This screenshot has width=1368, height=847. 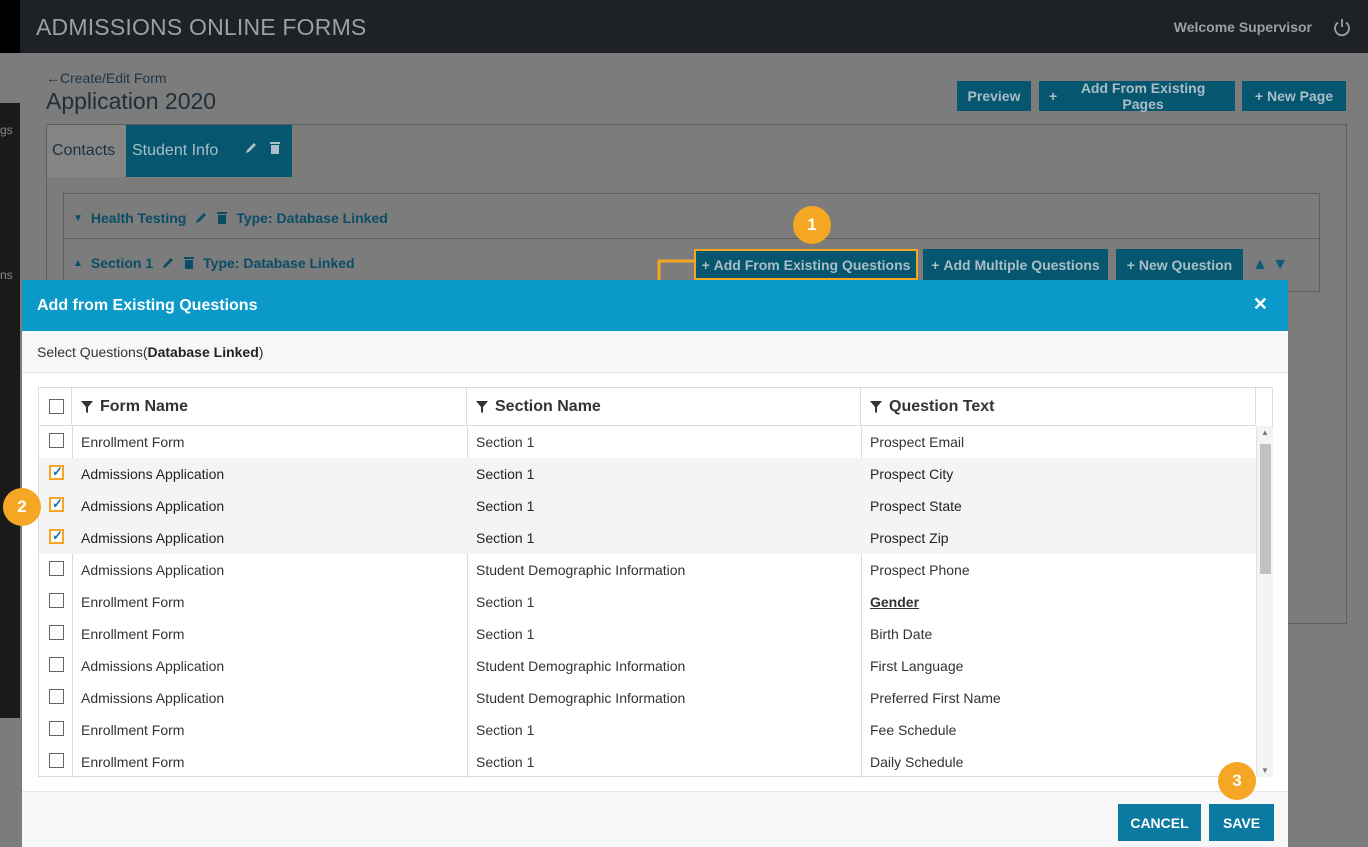 What do you see at coordinates (942, 406) in the screenshot?
I see `column-header-label: Question Text` at bounding box center [942, 406].